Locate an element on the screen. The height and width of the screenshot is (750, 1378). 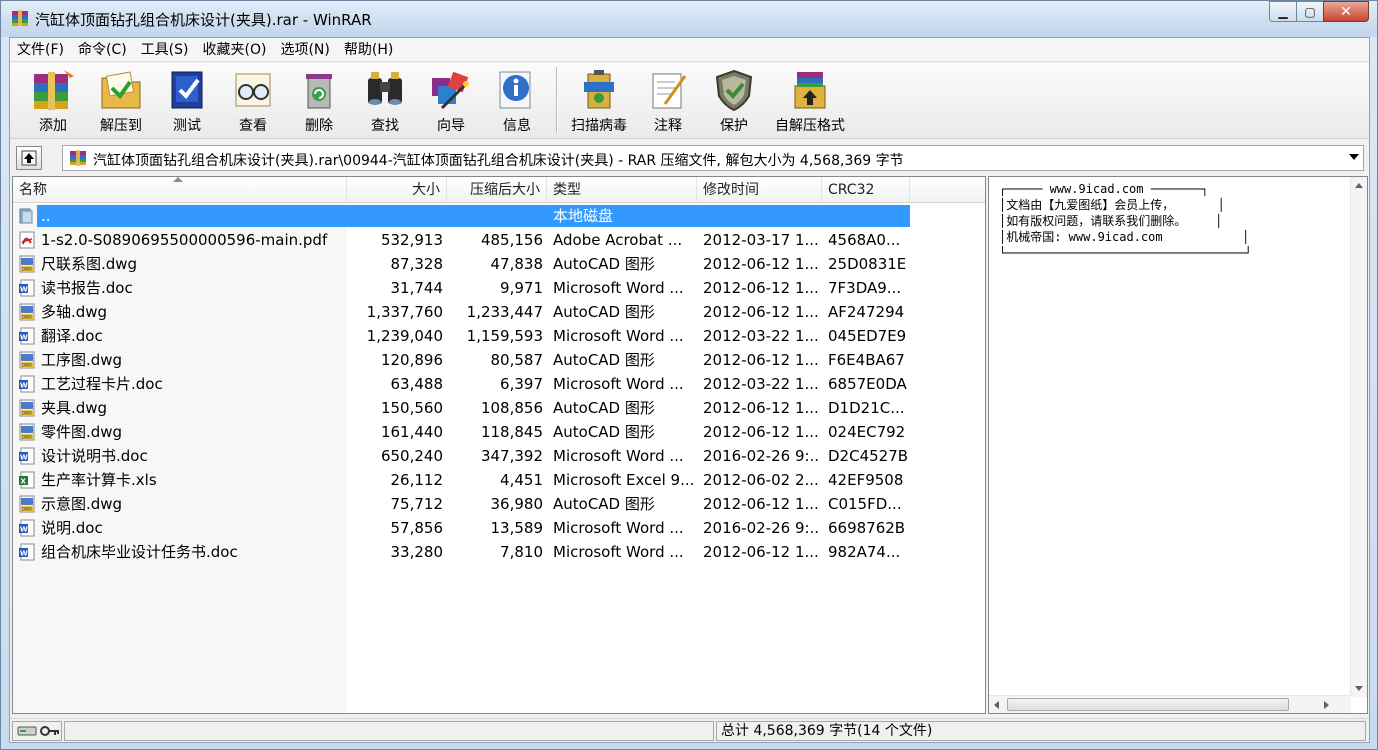
file-crc: AF247294 is located at coordinates (866, 312).